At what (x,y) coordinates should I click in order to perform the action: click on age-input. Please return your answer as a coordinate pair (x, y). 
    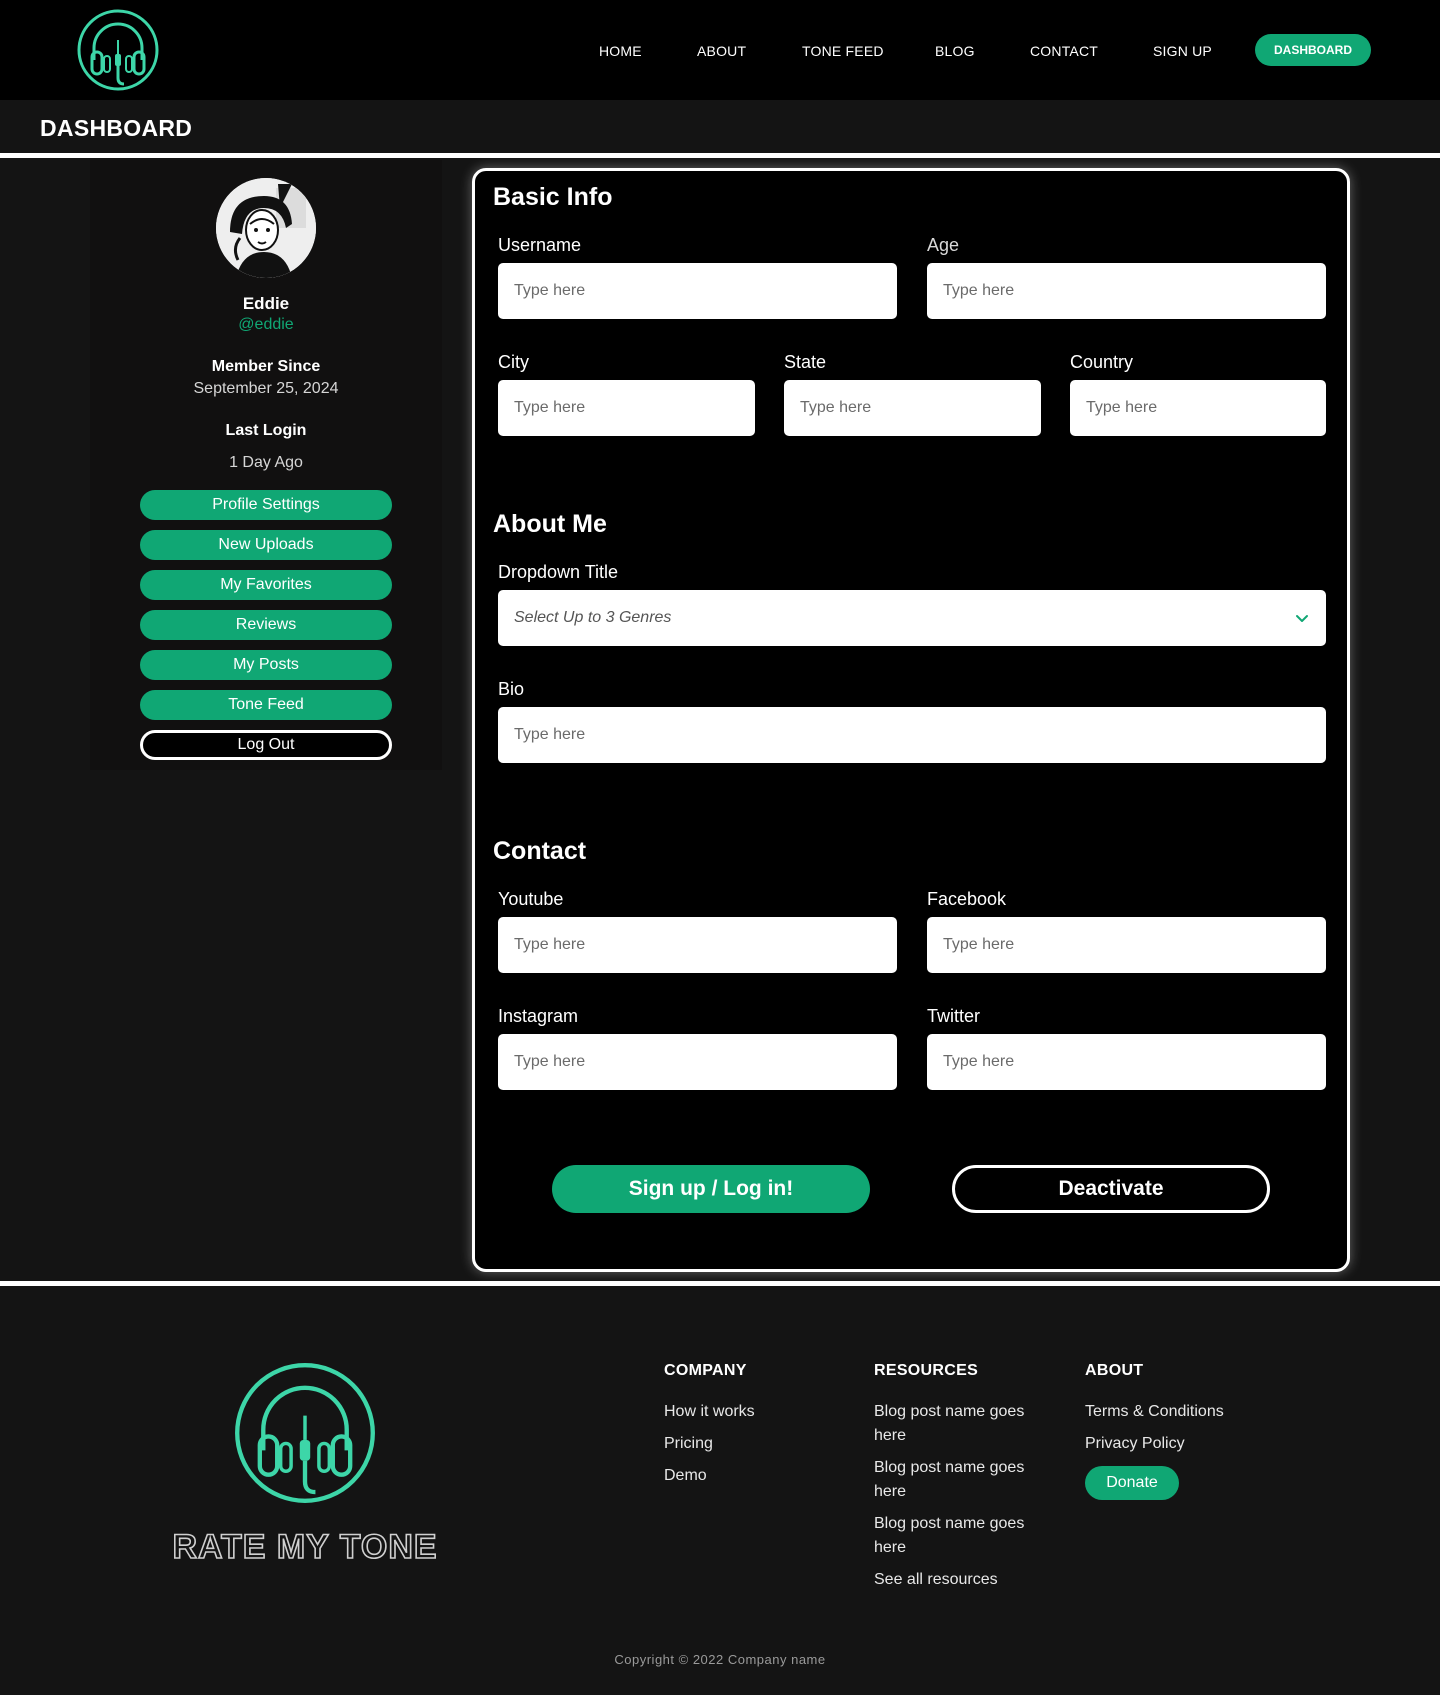
    Looking at the image, I should click on (1126, 291).